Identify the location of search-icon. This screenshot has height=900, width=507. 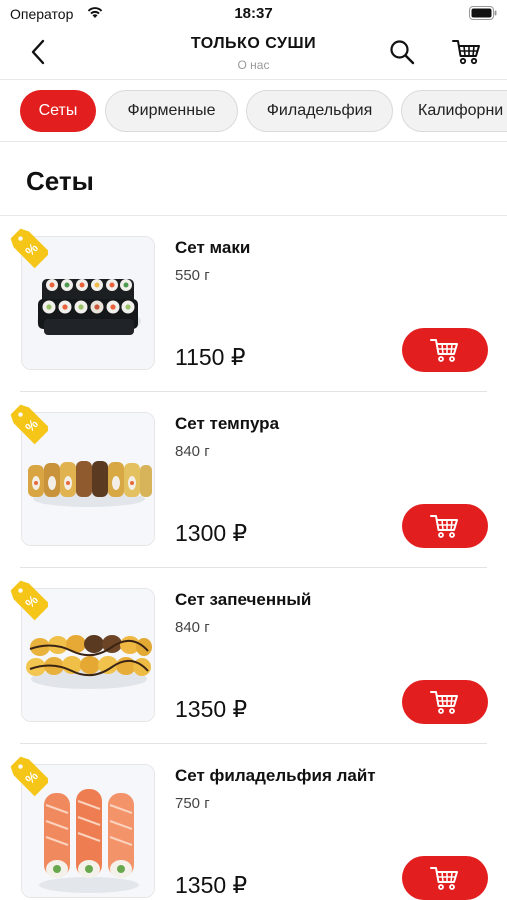
(402, 52).